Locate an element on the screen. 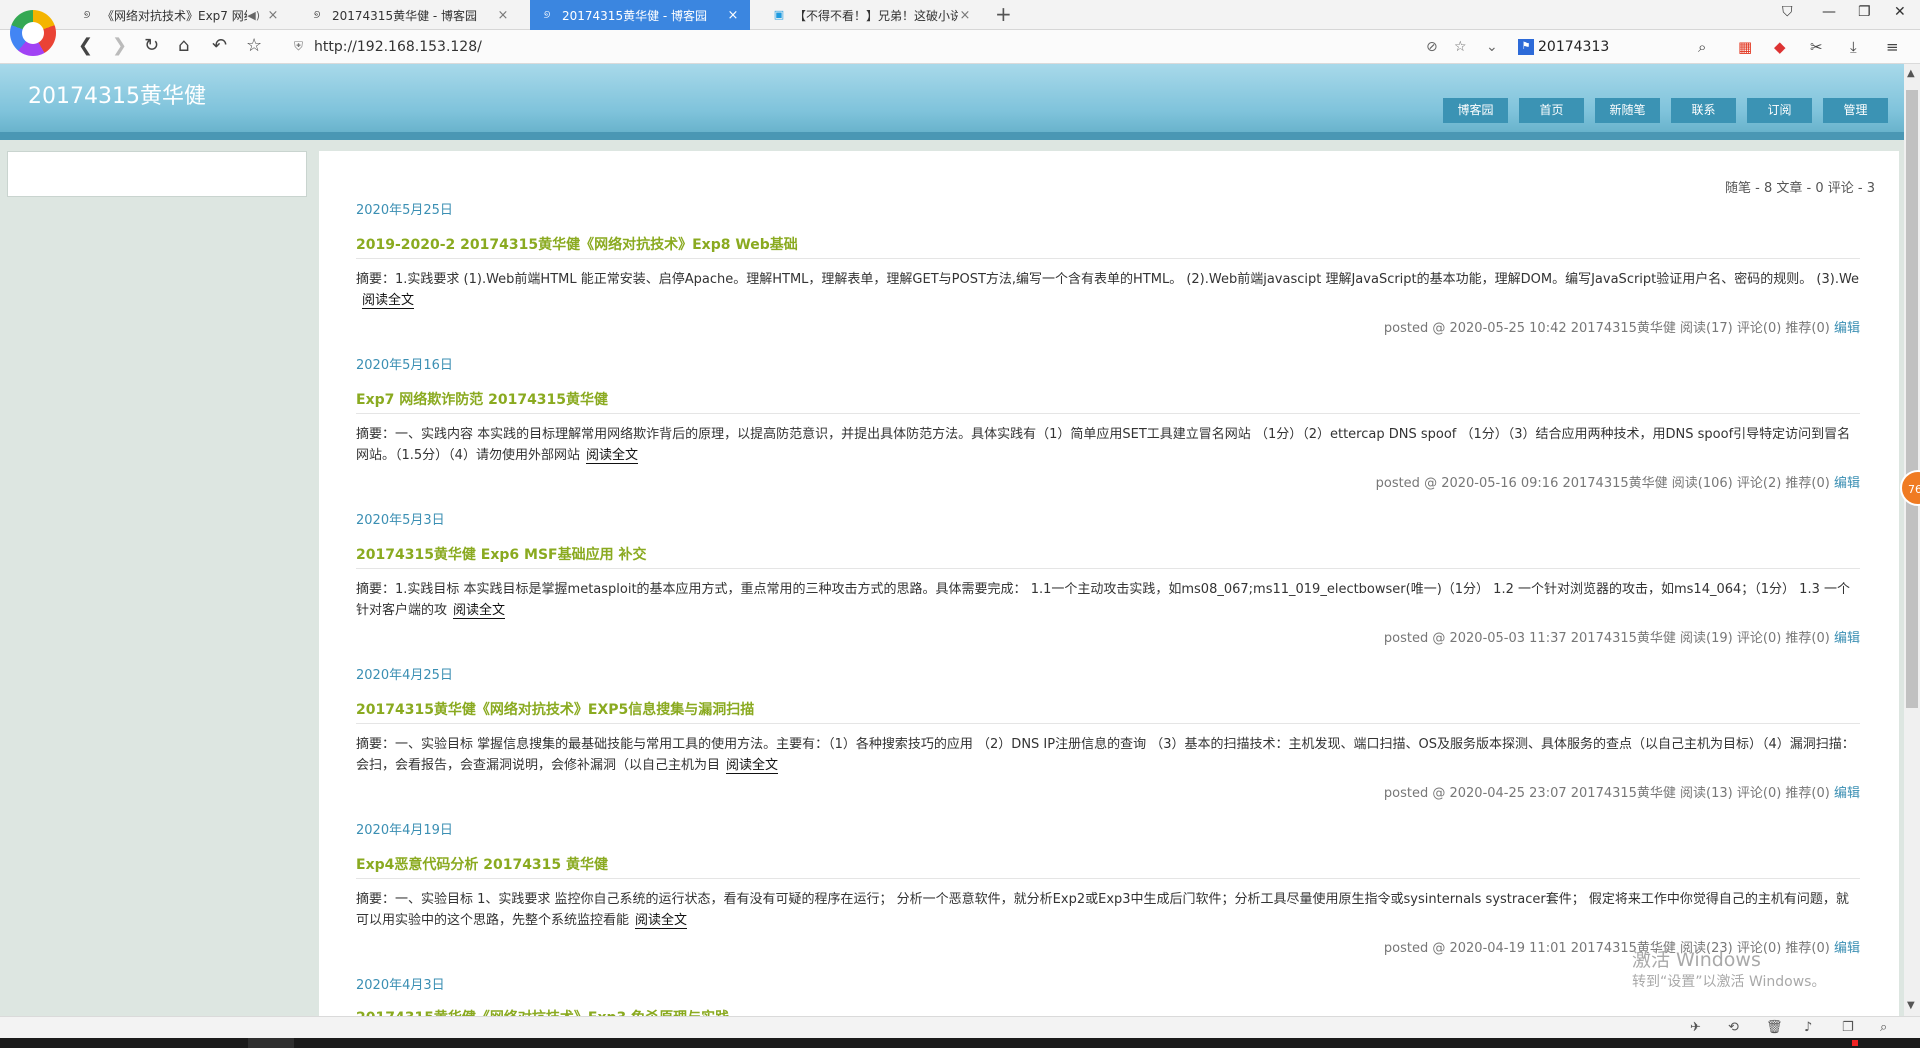 This screenshot has height=1048, width=1920. post-date: 2020年4月19日 is located at coordinates (1108, 828).